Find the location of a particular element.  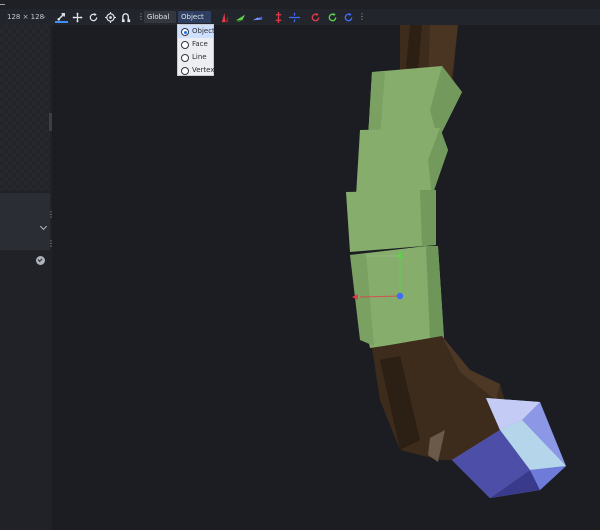

check-circle-icon is located at coordinates (40, 260).